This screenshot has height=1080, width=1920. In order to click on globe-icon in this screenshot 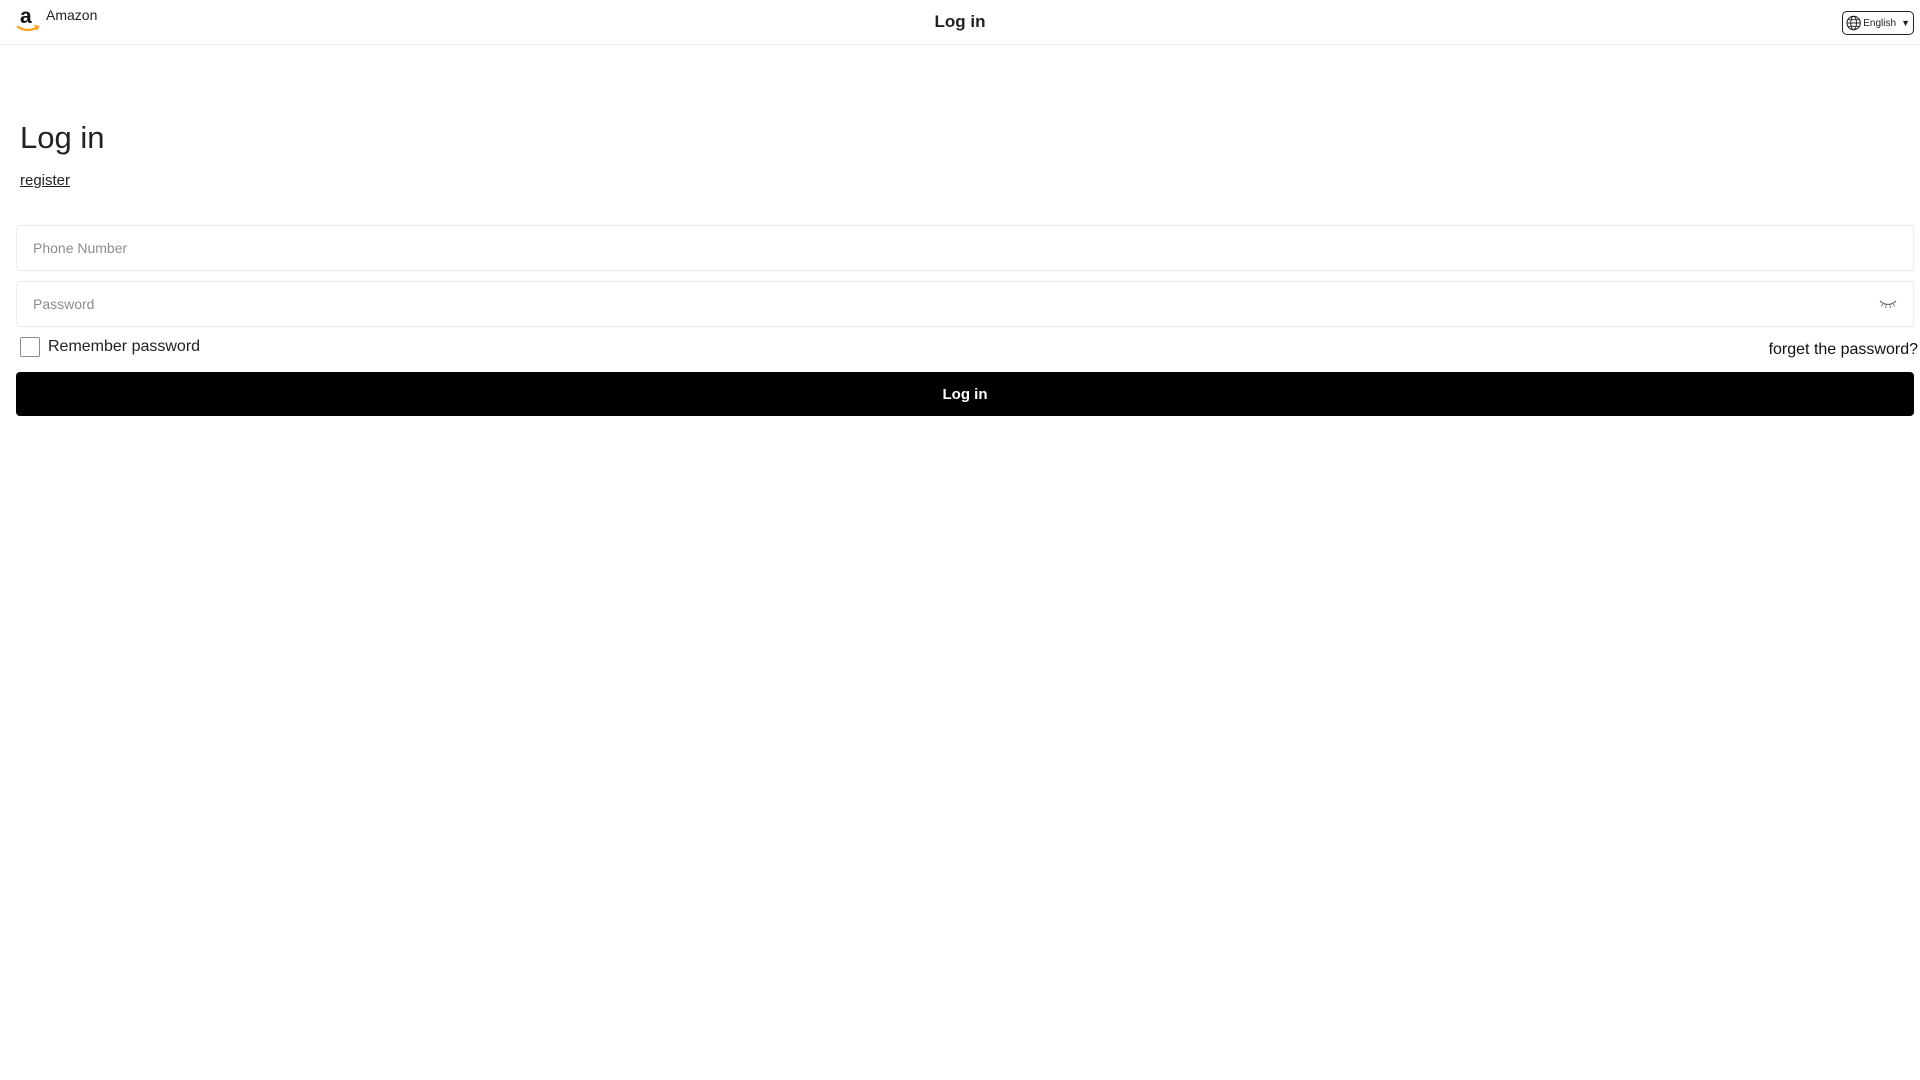, I will do `click(1853, 23)`.